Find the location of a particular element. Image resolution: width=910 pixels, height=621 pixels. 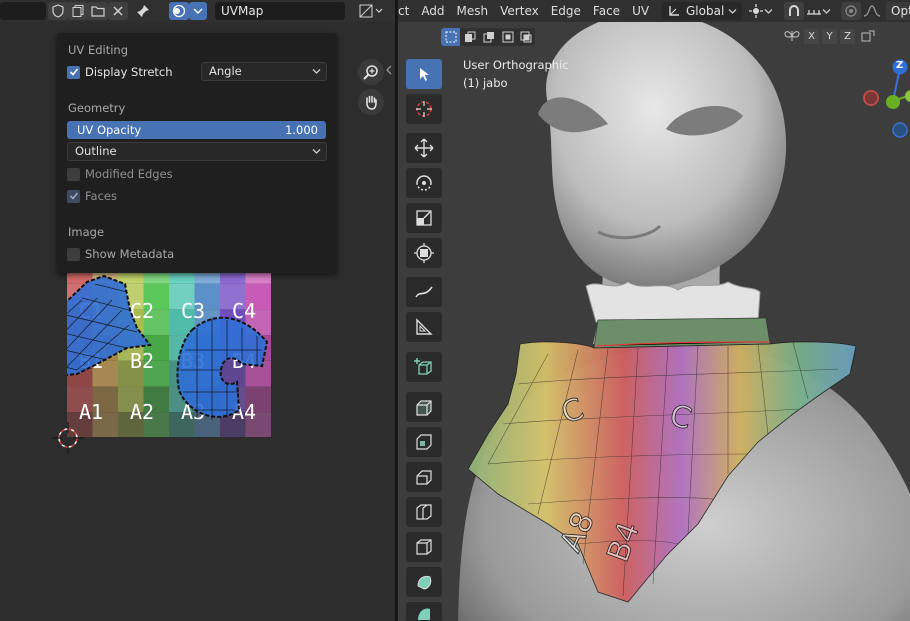

menu-vertex: Vertex is located at coordinates (519, 11).